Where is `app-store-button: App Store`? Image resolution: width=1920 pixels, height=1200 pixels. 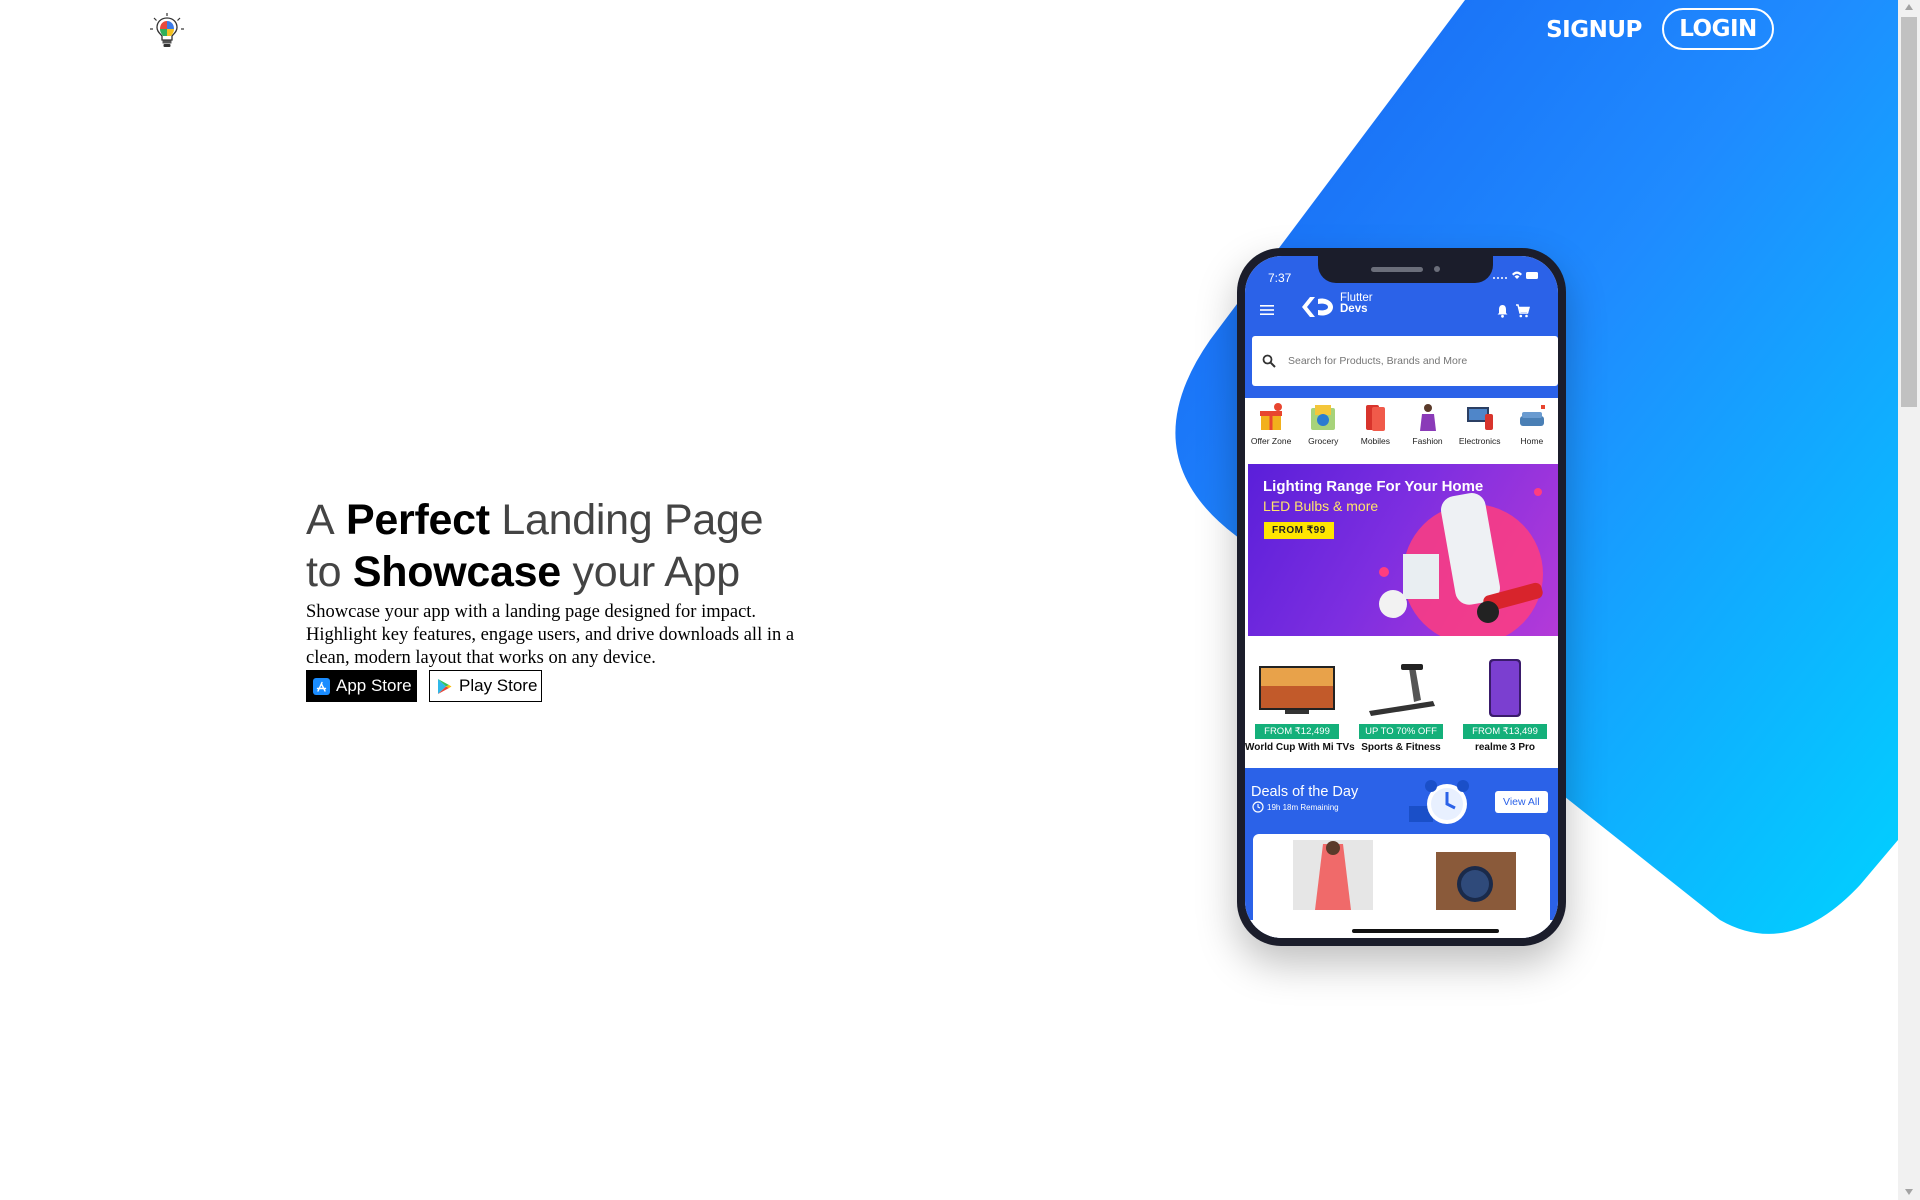
app-store-button: App Store is located at coordinates (361, 686).